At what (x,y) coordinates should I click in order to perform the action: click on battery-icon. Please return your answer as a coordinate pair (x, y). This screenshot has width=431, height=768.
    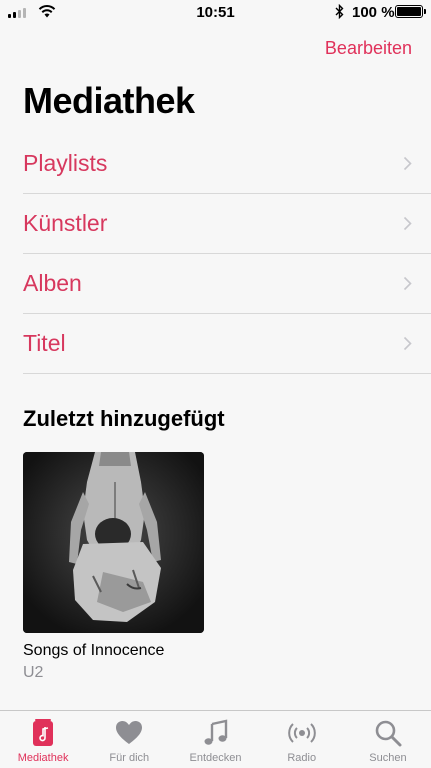
    Looking at the image, I should click on (410, 11).